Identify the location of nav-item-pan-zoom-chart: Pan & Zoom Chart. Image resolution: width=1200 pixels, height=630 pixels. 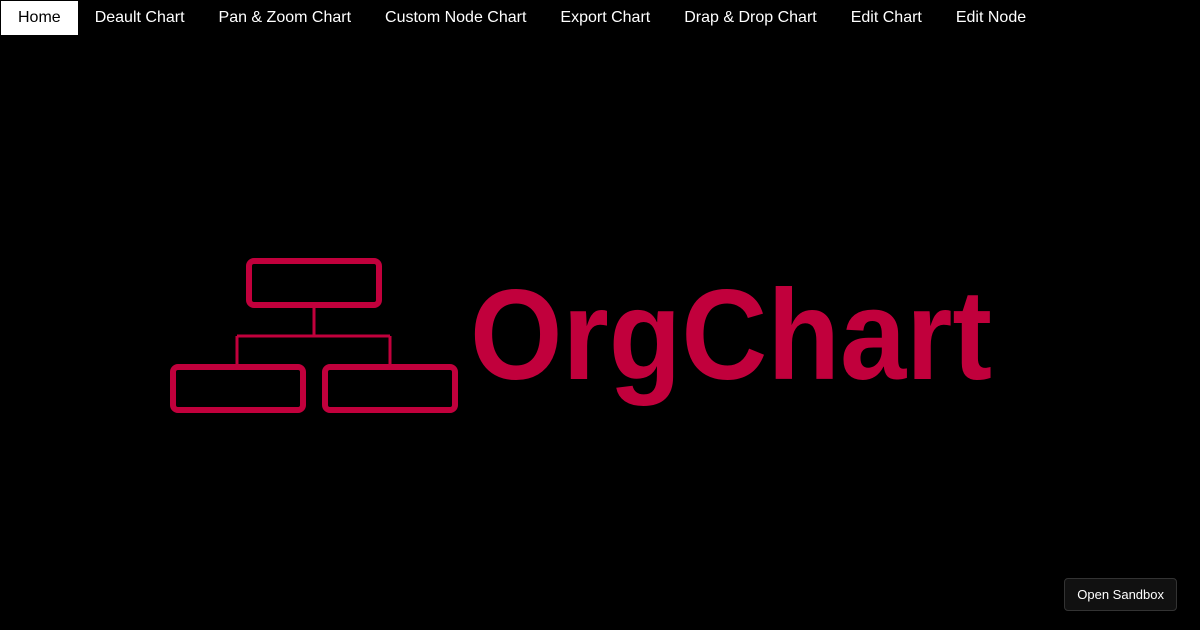
(285, 18).